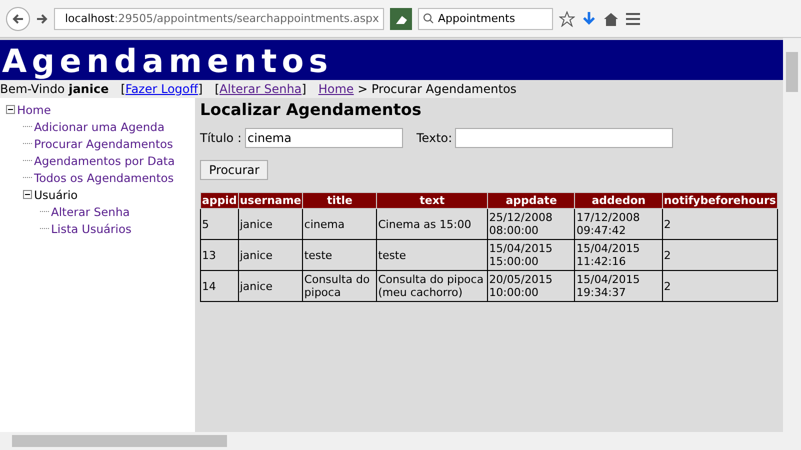 This screenshot has width=801, height=450. Describe the element at coordinates (311, 109) in the screenshot. I see `page-heading: Localizar Agendamentos` at that location.